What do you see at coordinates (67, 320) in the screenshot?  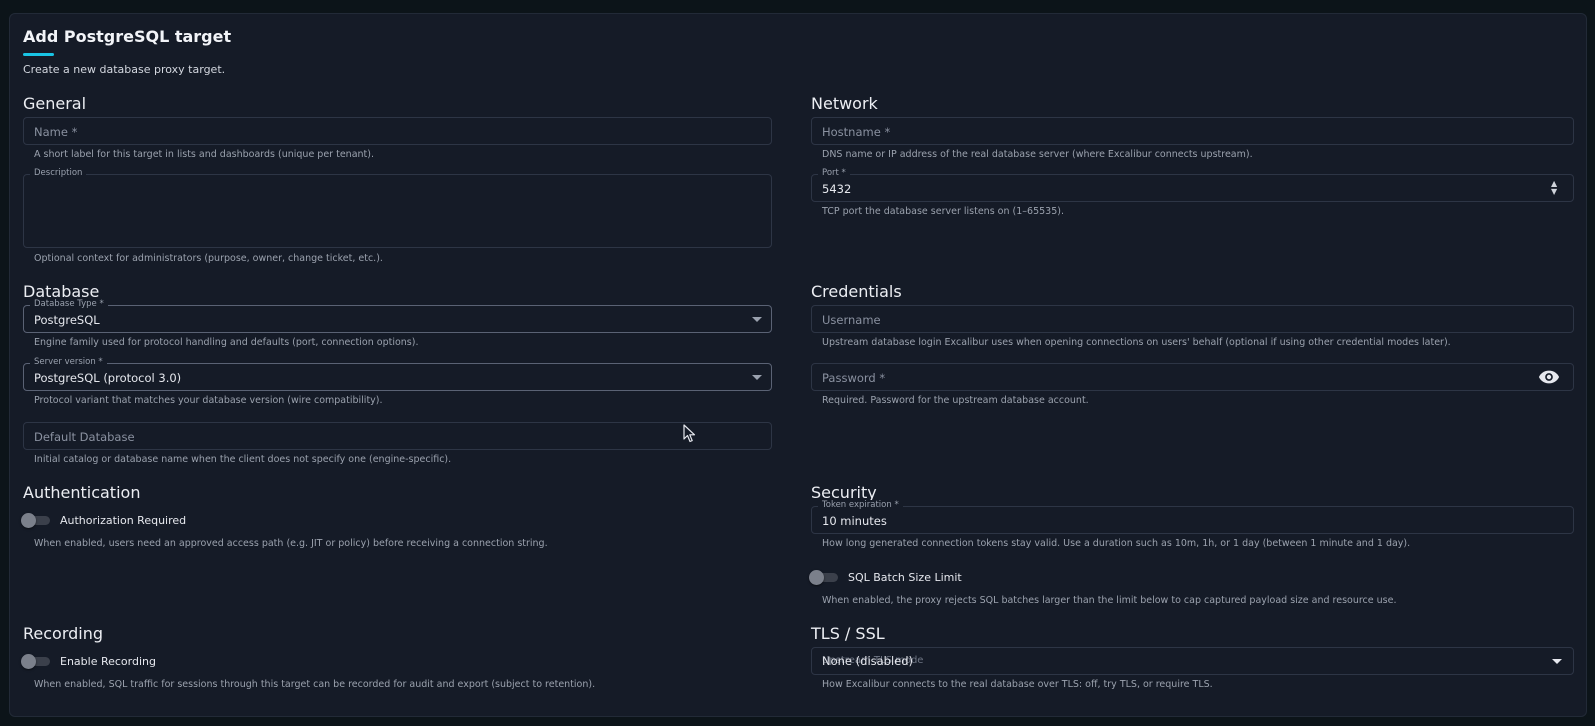 I see `database-type-value: PostgreSQL` at bounding box center [67, 320].